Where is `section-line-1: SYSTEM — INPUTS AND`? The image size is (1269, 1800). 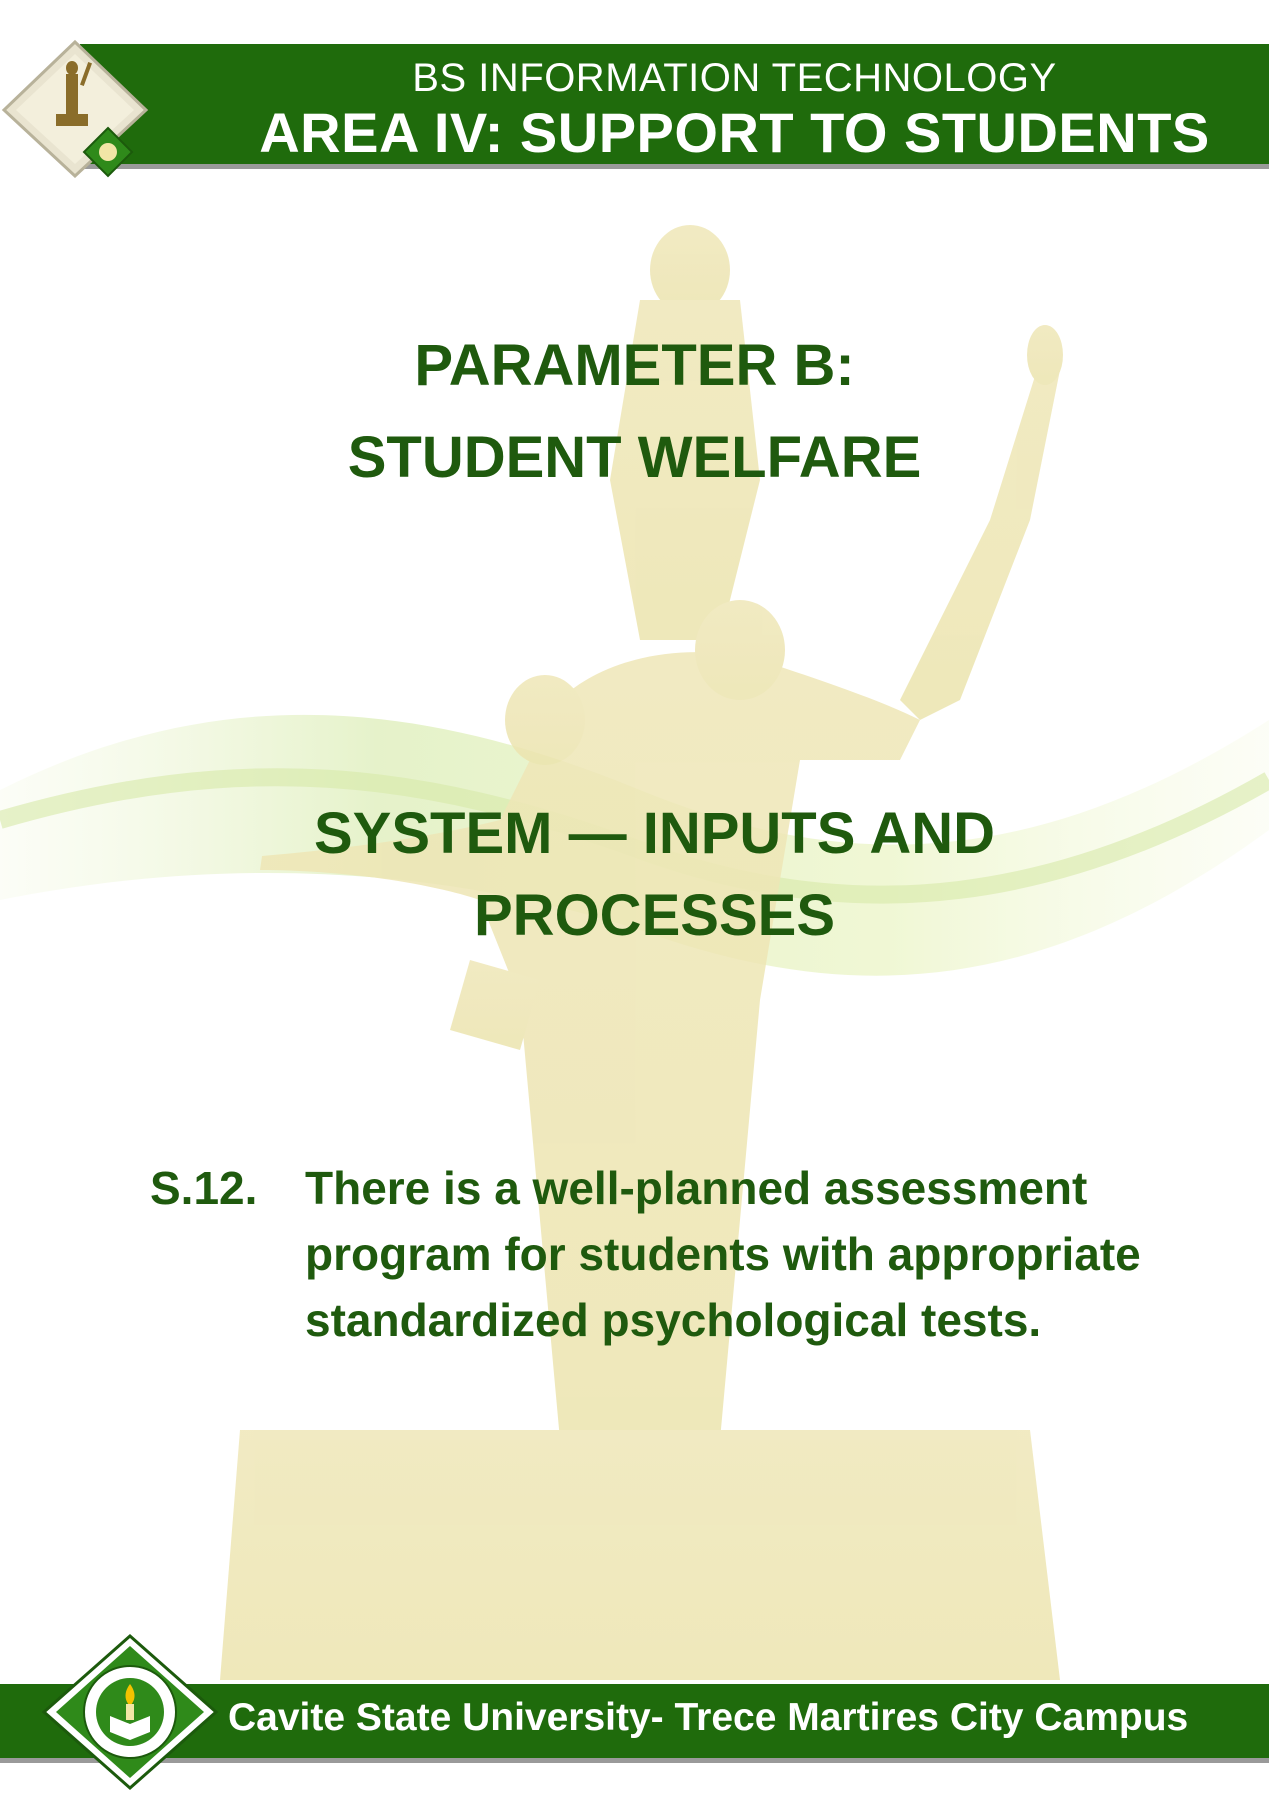 section-line-1: SYSTEM — INPUTS AND is located at coordinates (654, 833).